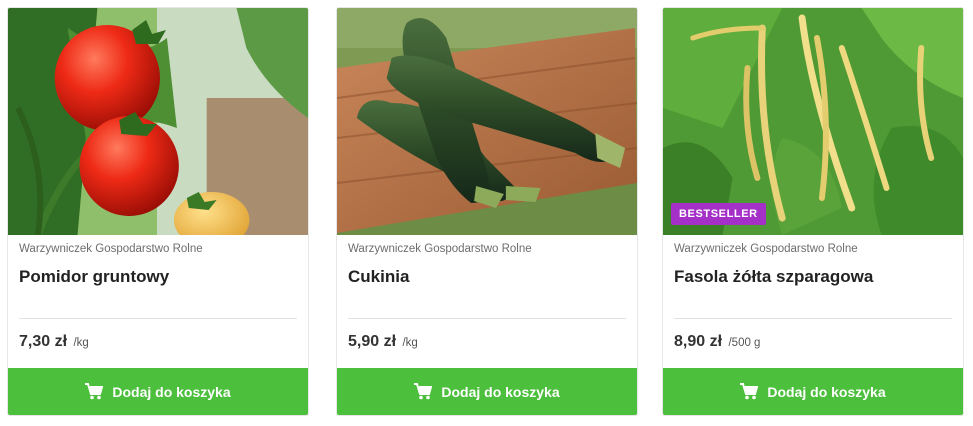 The image size is (973, 426). Describe the element at coordinates (698, 341) in the screenshot. I see `price-value: 8,90 zł` at that location.